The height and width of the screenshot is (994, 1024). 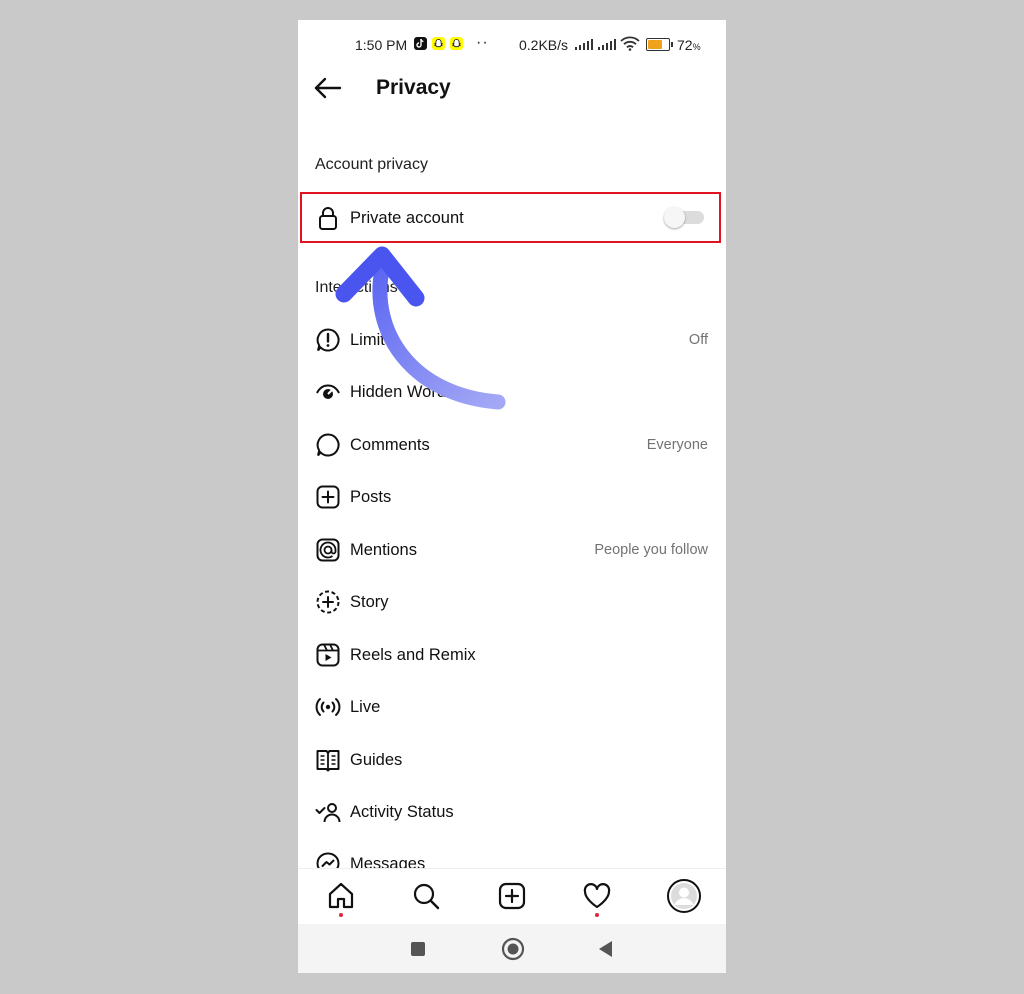 I want to click on setting-row-limits: Limits Off, so click(x=512, y=340).